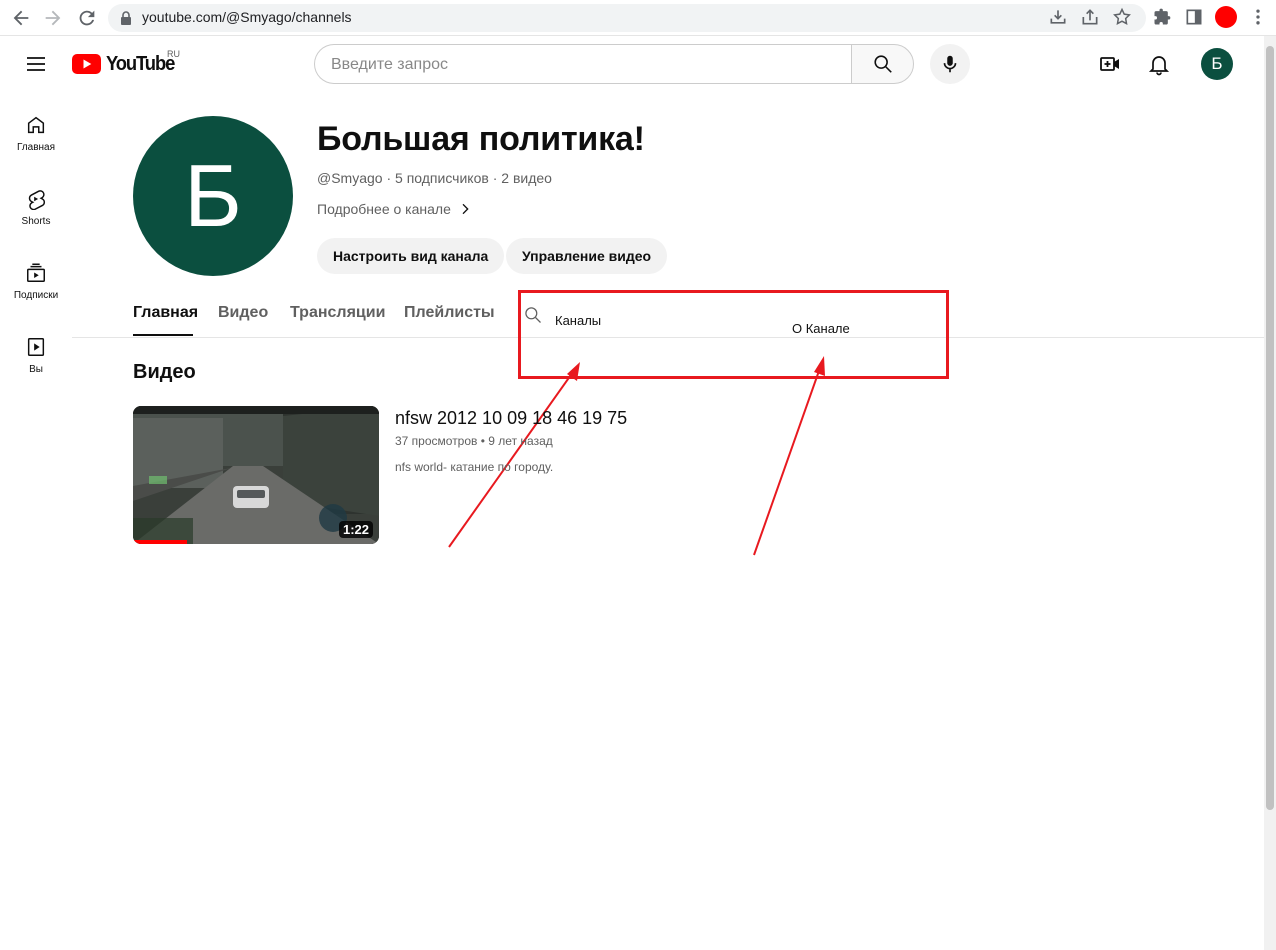 The image size is (1276, 950). I want to click on account-avatar: Б, so click(1217, 64).